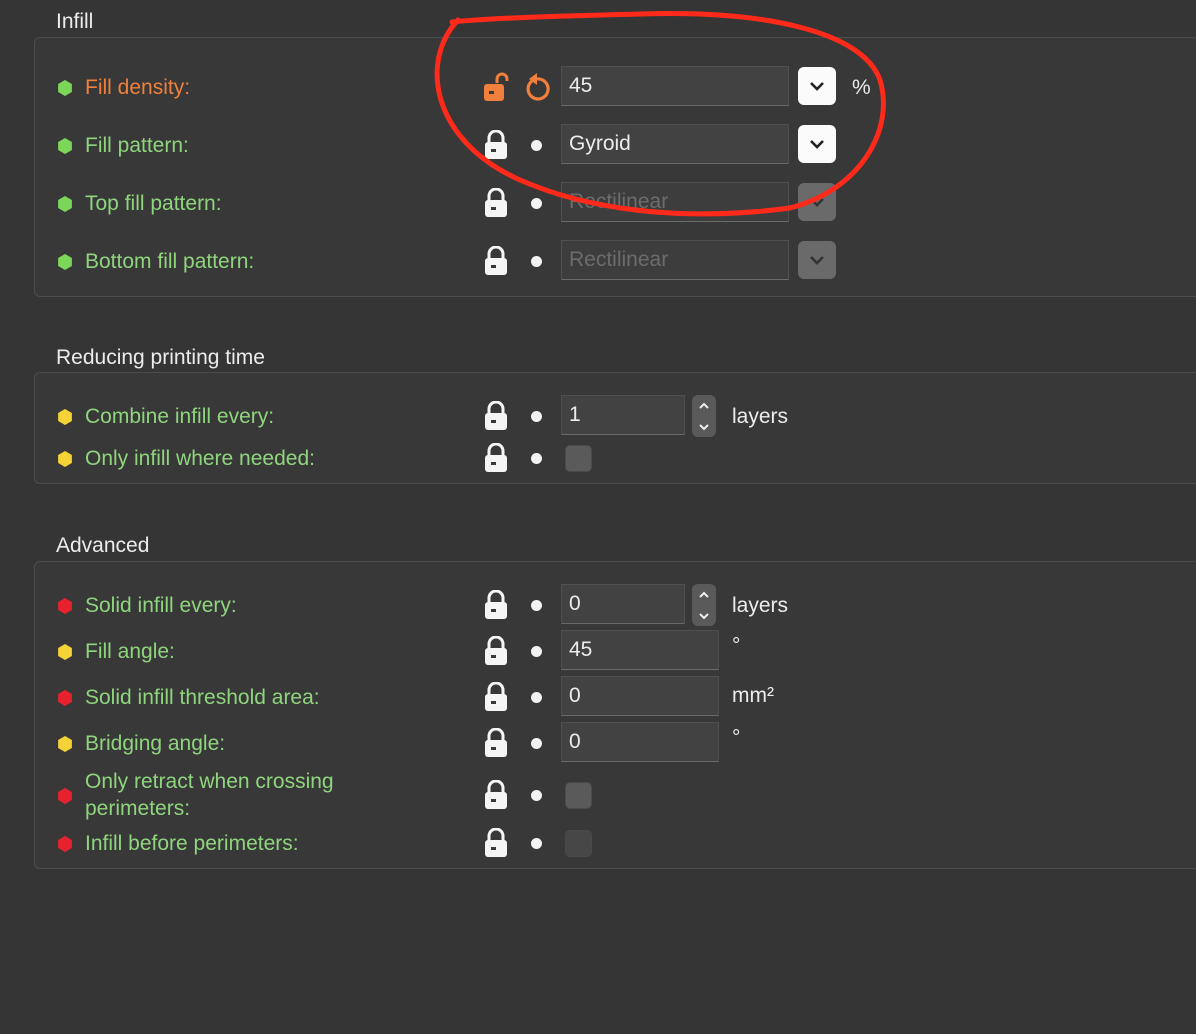 This screenshot has height=1034, width=1196. What do you see at coordinates (496, 87) in the screenshot?
I see `unlocked-lock-icon` at bounding box center [496, 87].